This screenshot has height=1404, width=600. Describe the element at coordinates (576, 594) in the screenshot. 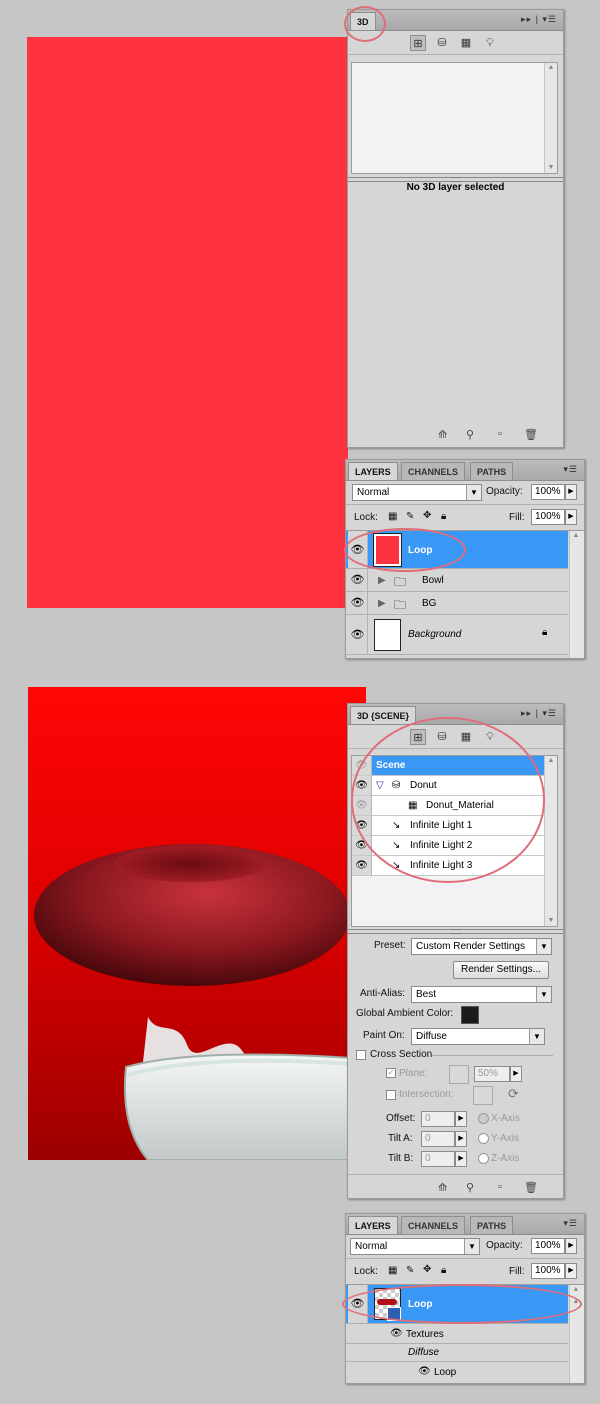

I see `scrollbar: ▲` at that location.